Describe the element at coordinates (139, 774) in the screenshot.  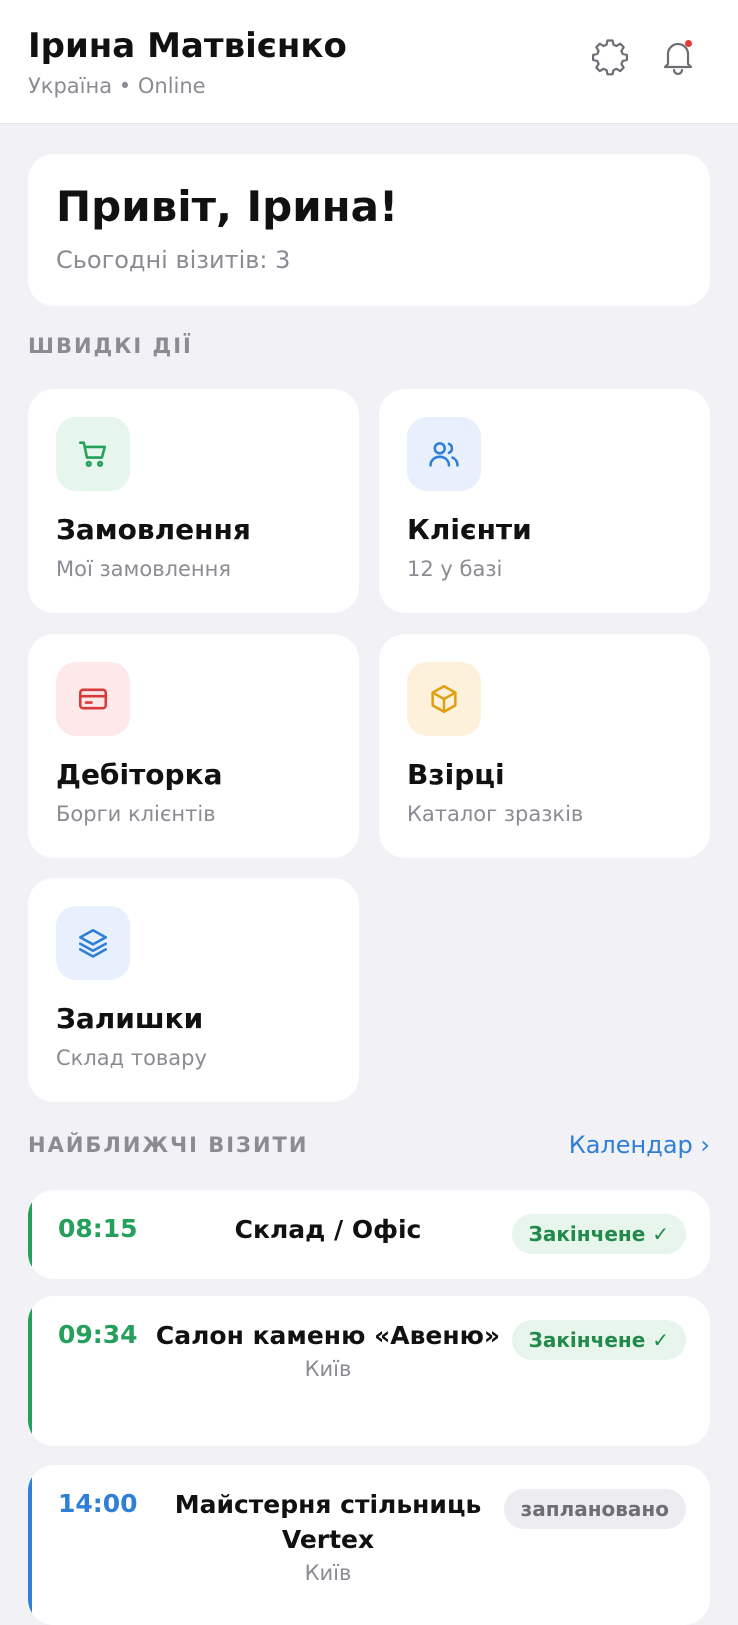
I see `tile-title: Дебіторка` at that location.